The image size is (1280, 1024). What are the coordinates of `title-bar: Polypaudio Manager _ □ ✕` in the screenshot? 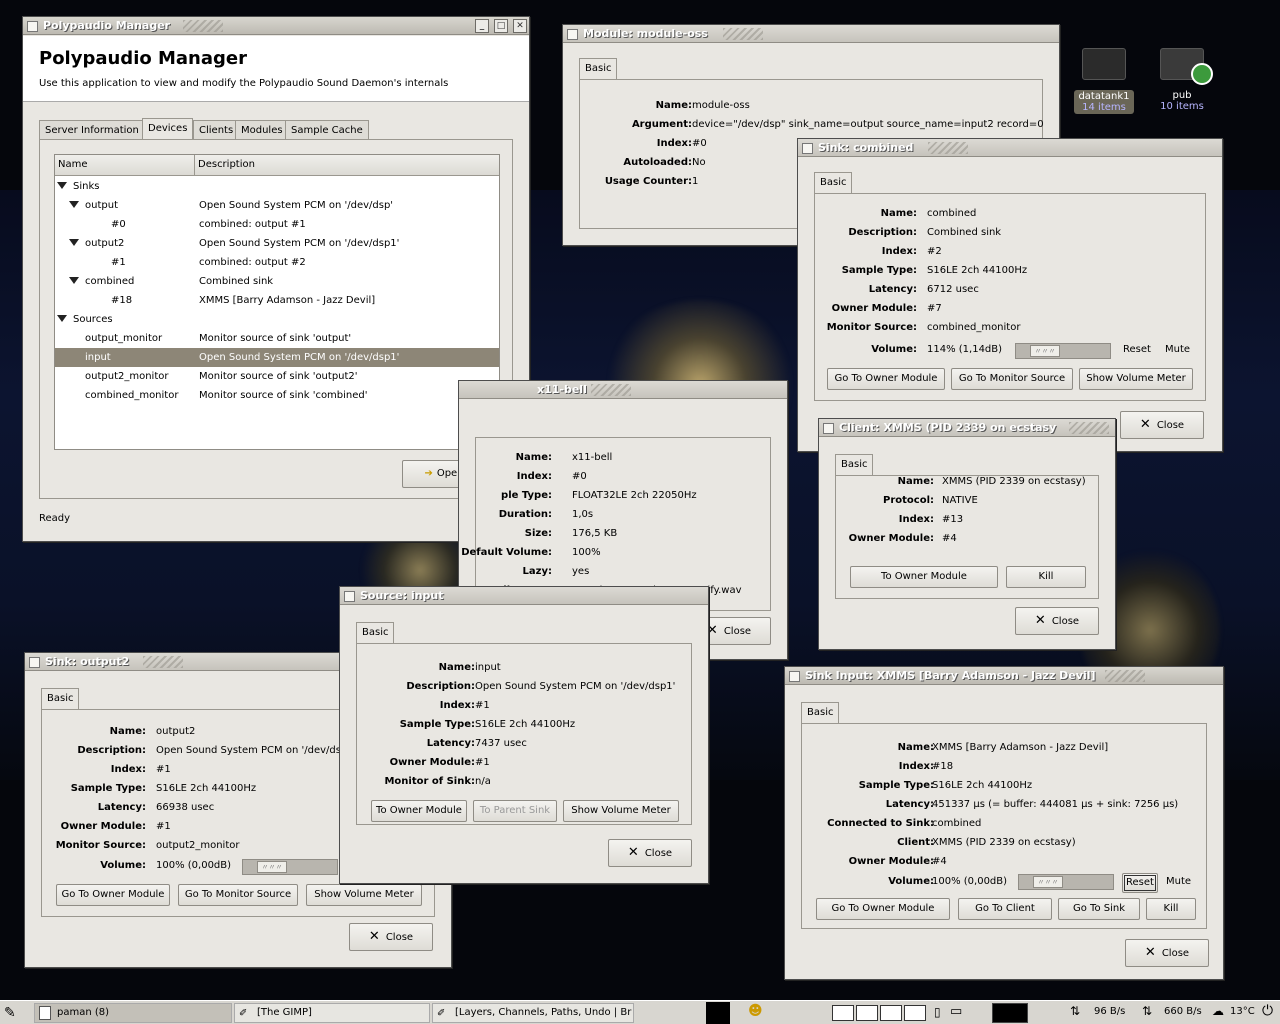 It's located at (276, 26).